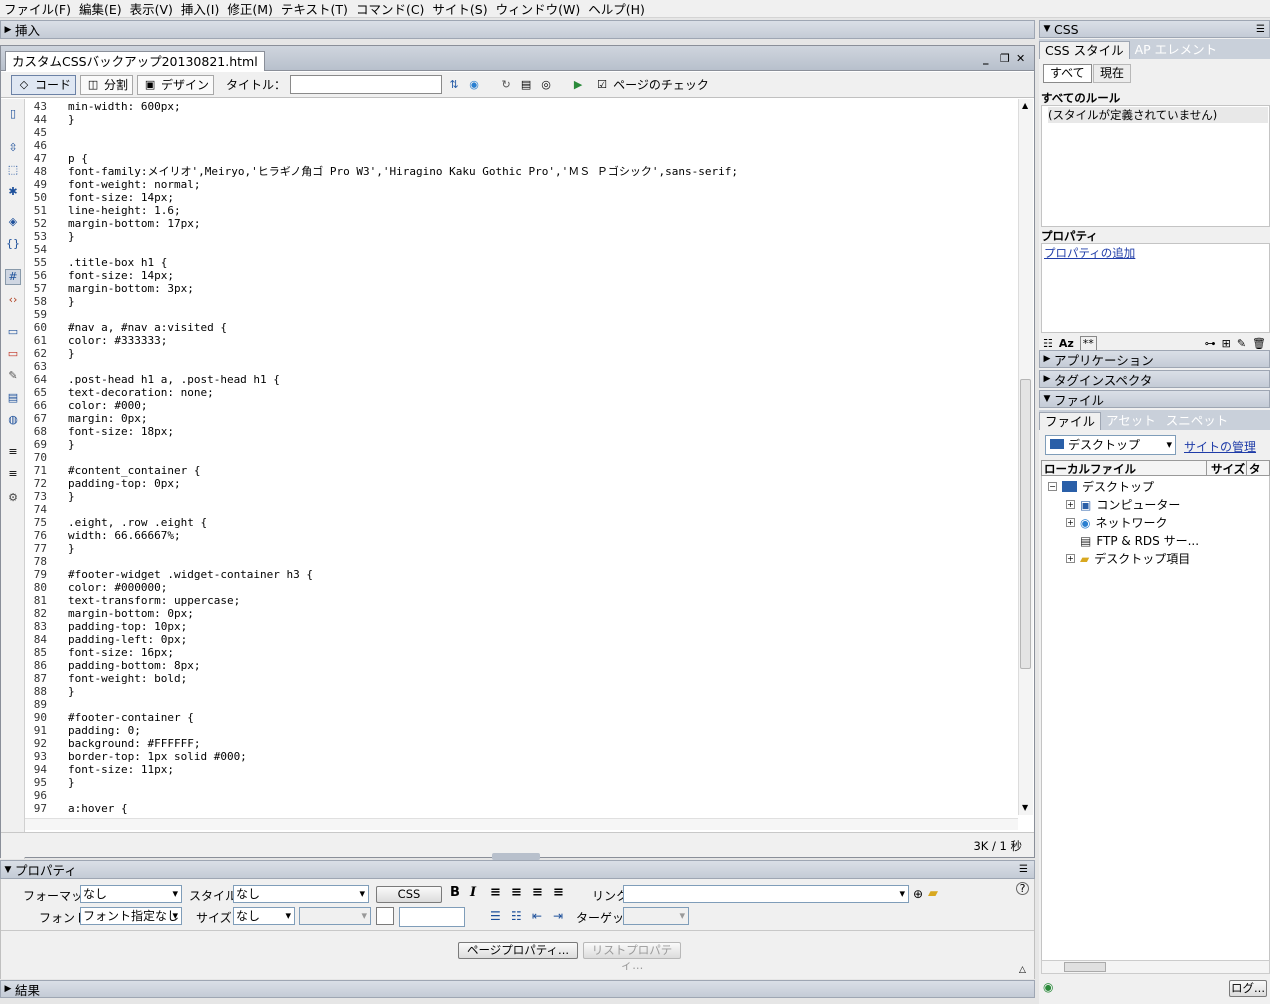  Describe the element at coordinates (538, 9) in the screenshot. I see `menu-window: ウィンドウ(W)` at that location.